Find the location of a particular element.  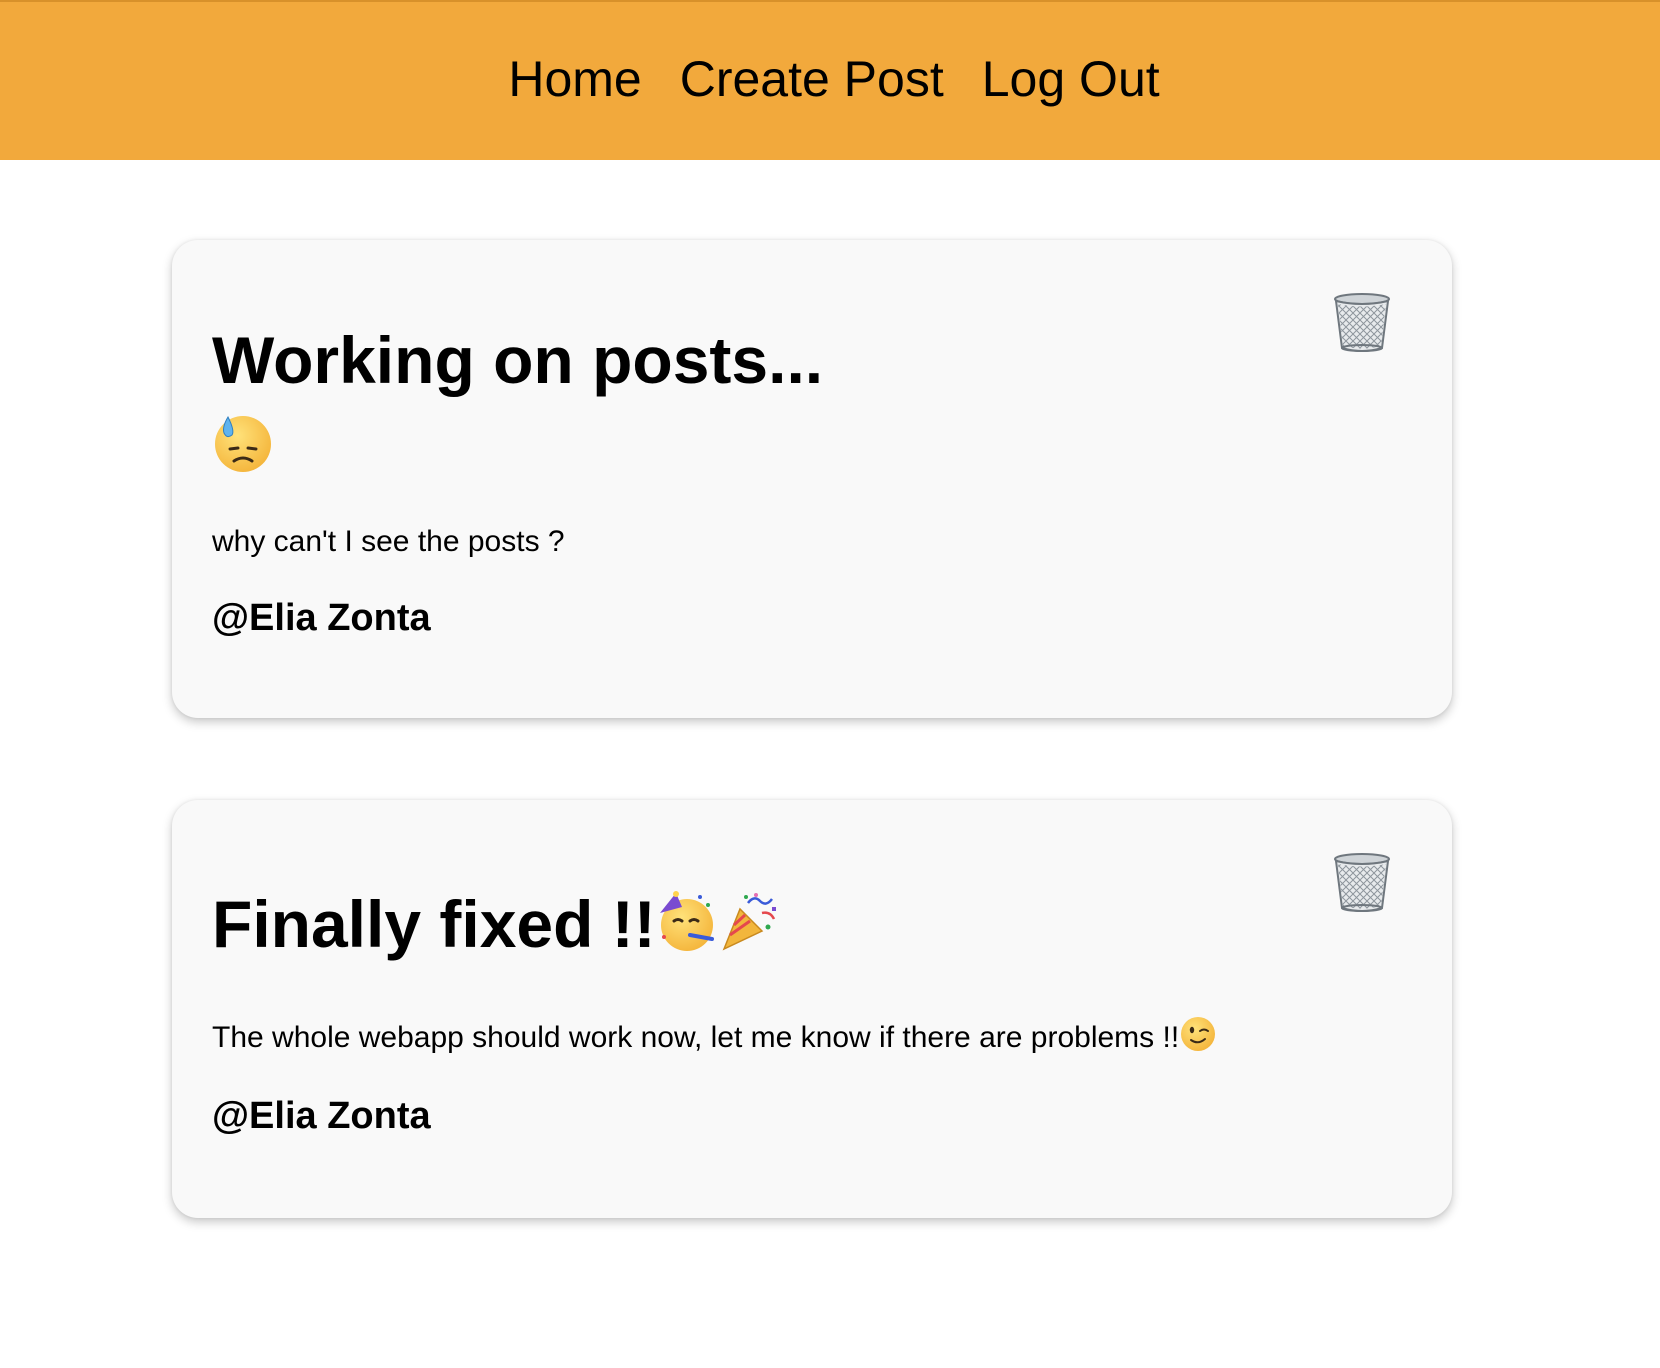

post-title-text: Finally fixed !! is located at coordinates (434, 924).